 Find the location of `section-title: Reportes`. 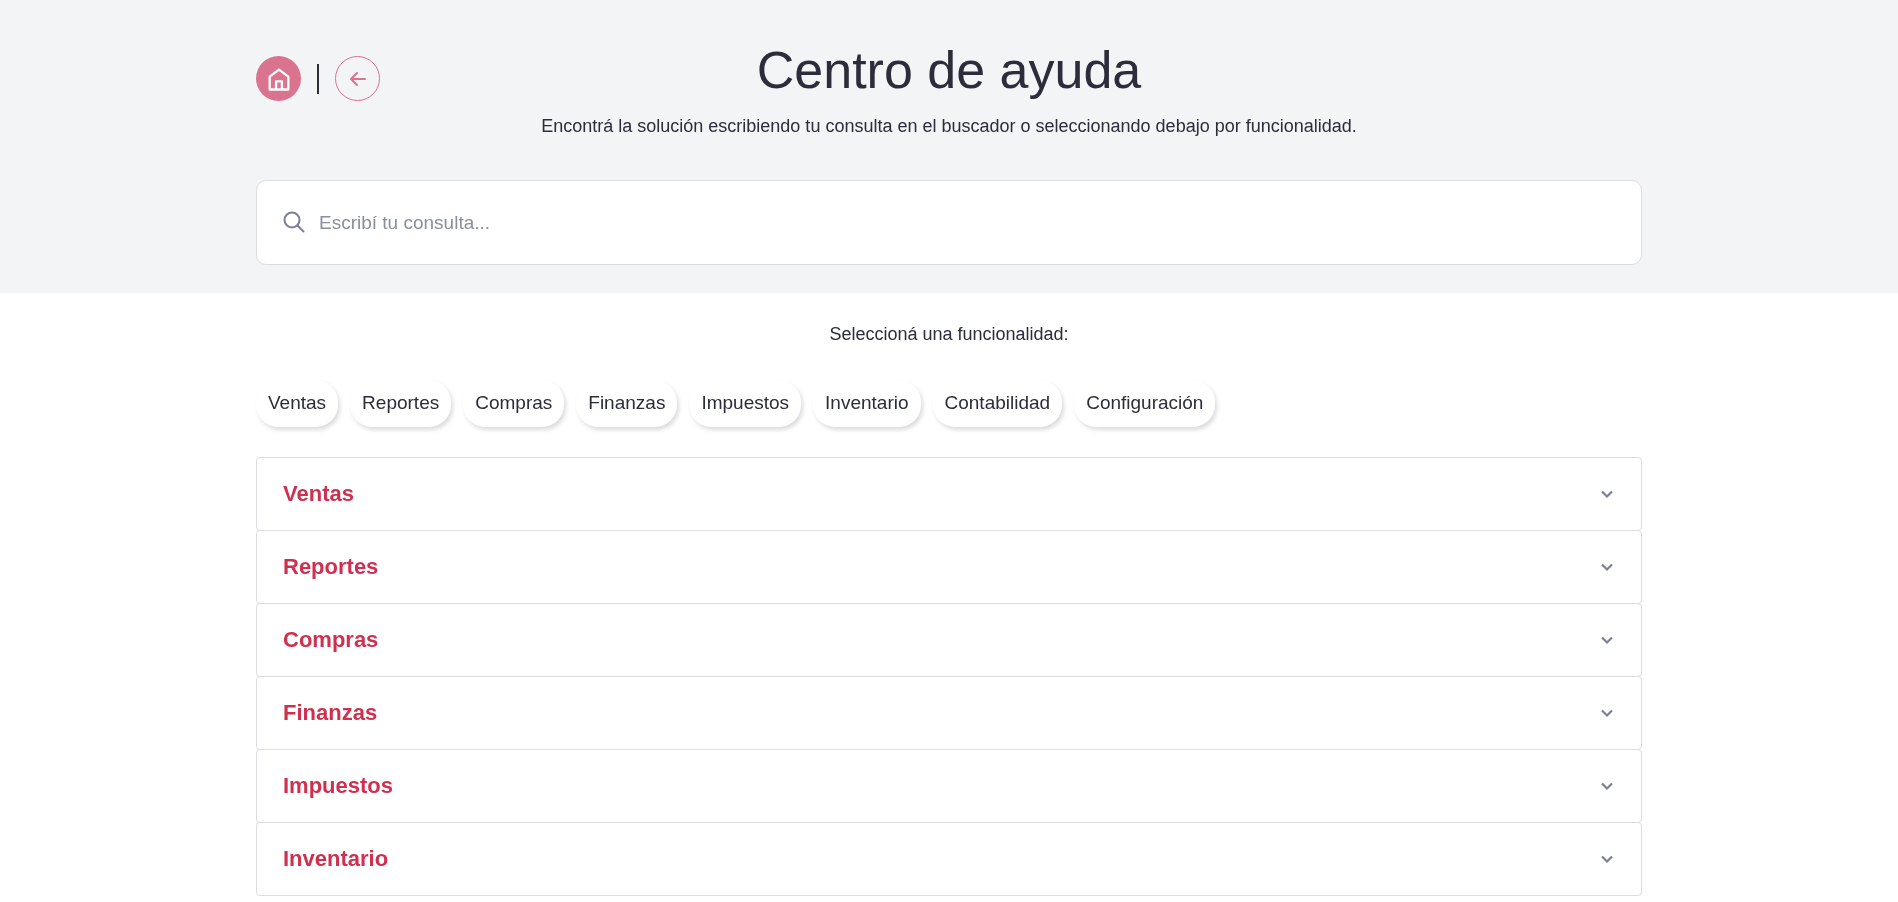

section-title: Reportes is located at coordinates (331, 567).